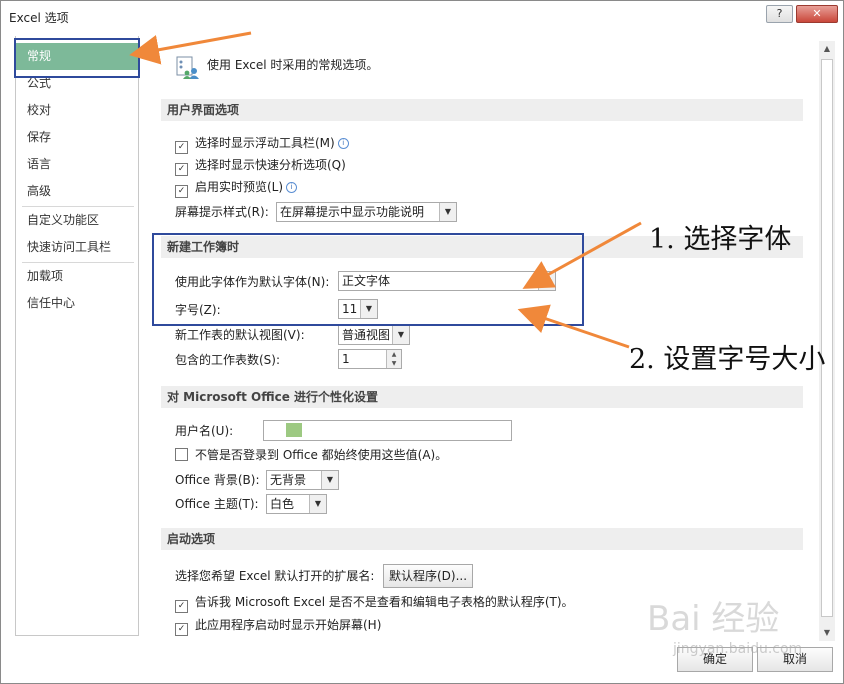 This screenshot has width=844, height=684. Describe the element at coordinates (582, 255) in the screenshot. I see `arrow-to-font` at that location.